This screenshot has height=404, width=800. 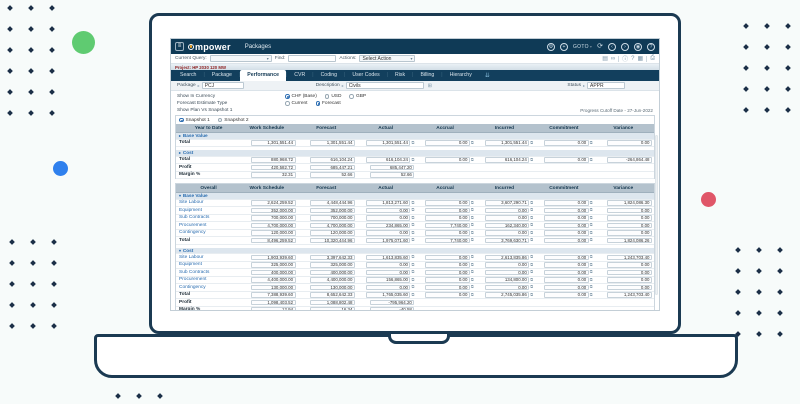 I want to click on tab-coding: Coding, so click(x=329, y=75).